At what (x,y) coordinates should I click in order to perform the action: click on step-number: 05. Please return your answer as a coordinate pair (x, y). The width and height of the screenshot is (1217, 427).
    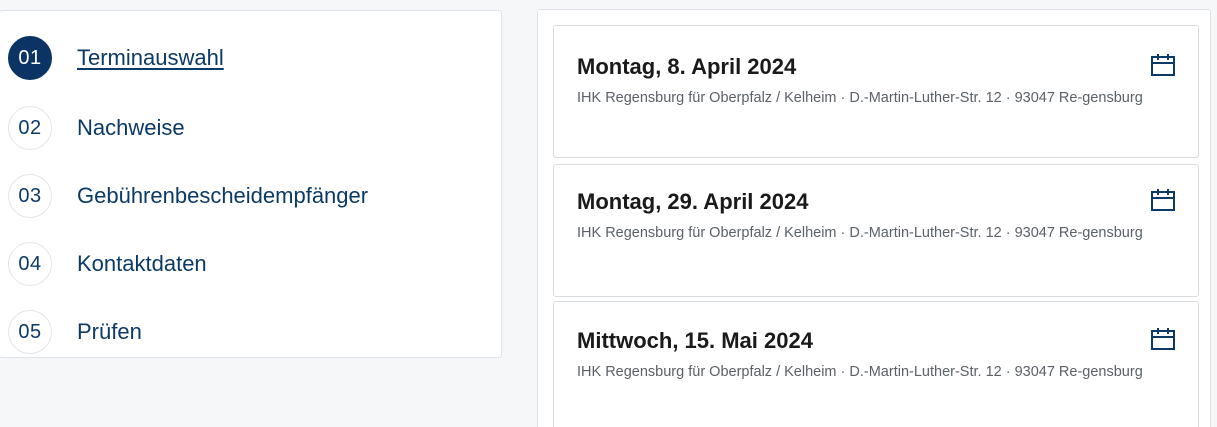
    Looking at the image, I should click on (30, 332).